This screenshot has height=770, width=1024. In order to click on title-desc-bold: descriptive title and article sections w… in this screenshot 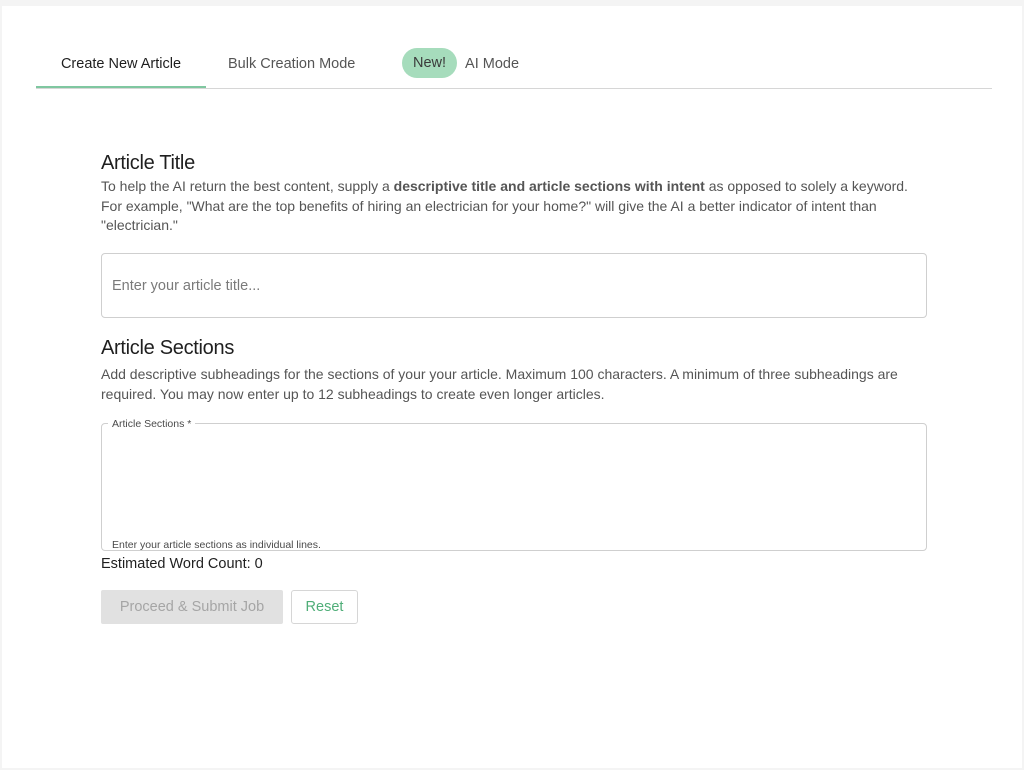, I will do `click(549, 186)`.